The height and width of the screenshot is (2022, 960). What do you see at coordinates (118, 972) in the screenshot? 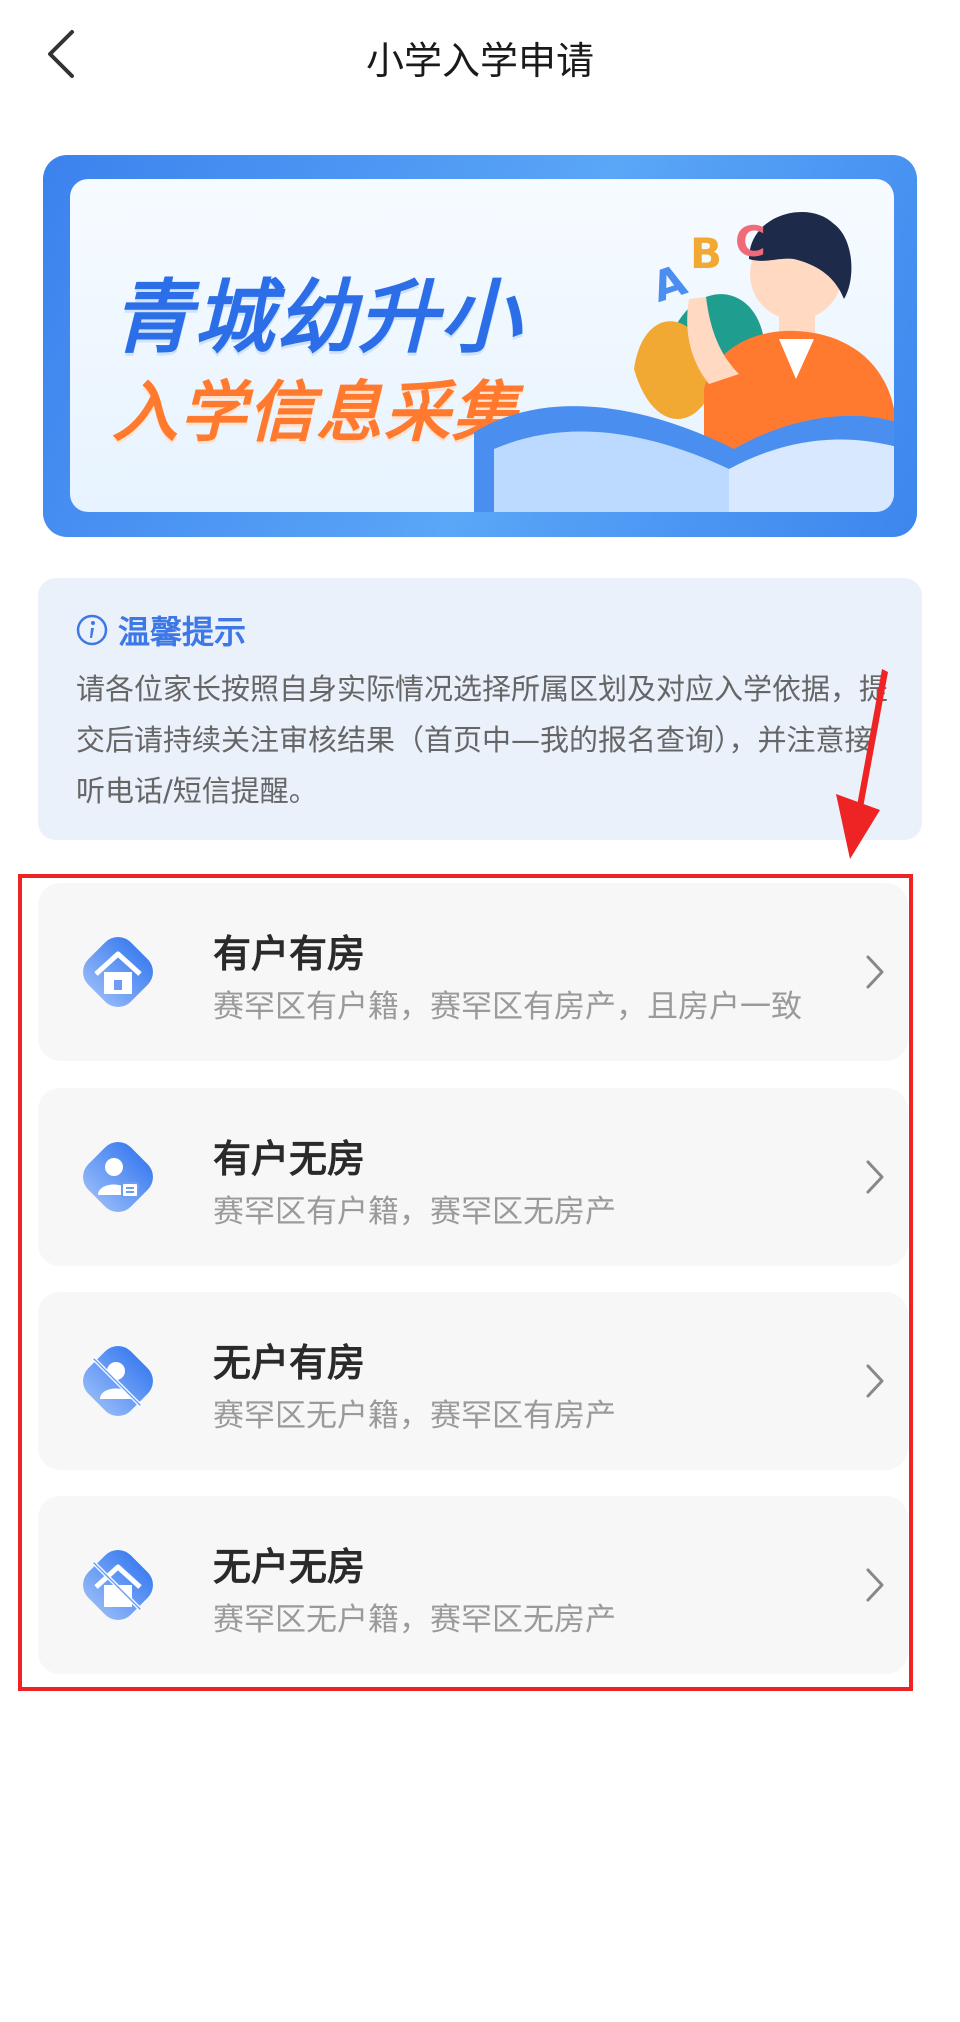
I see `house-icon` at bounding box center [118, 972].